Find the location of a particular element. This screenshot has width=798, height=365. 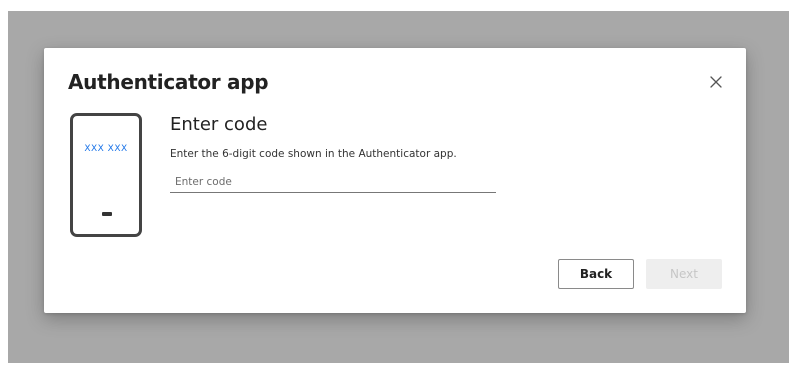

section-heading: Enter code is located at coordinates (219, 124).